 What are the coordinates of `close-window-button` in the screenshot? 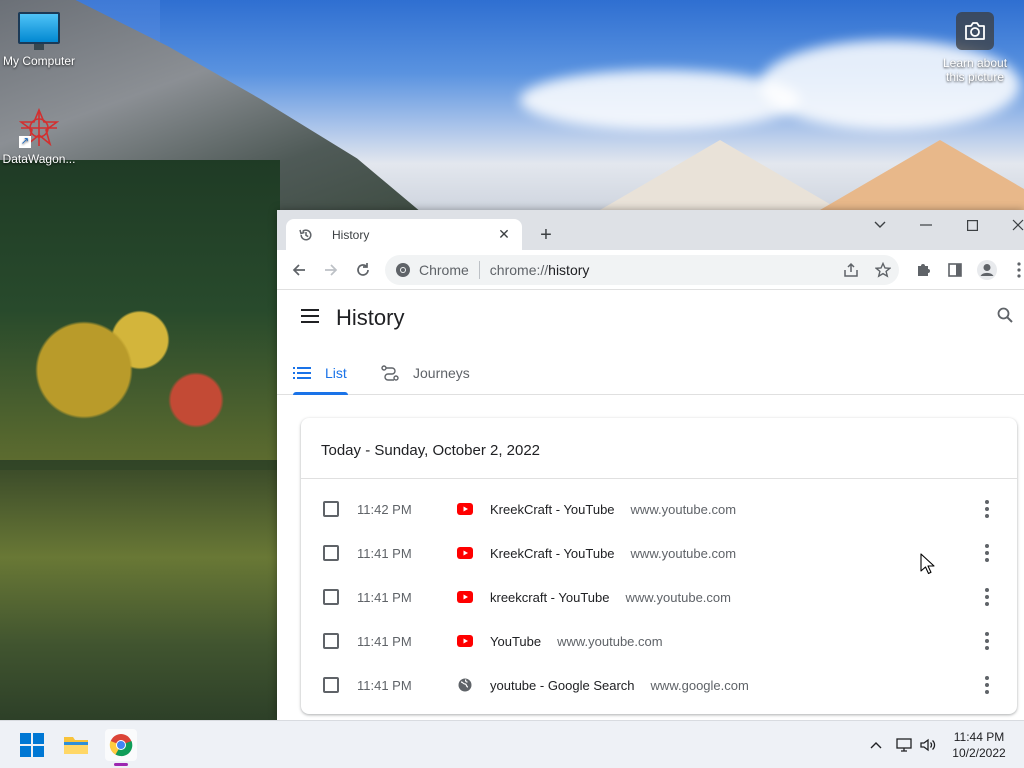 It's located at (1013, 225).